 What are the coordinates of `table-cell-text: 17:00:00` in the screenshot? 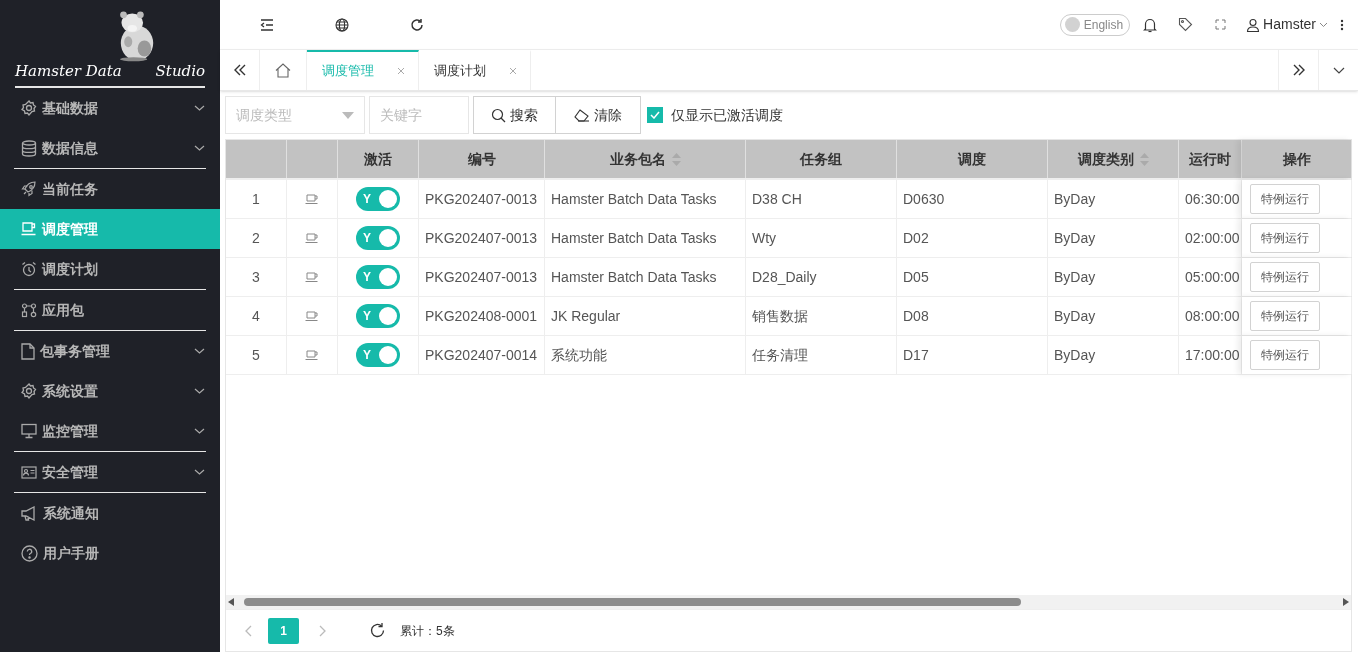 It's located at (1212, 355).